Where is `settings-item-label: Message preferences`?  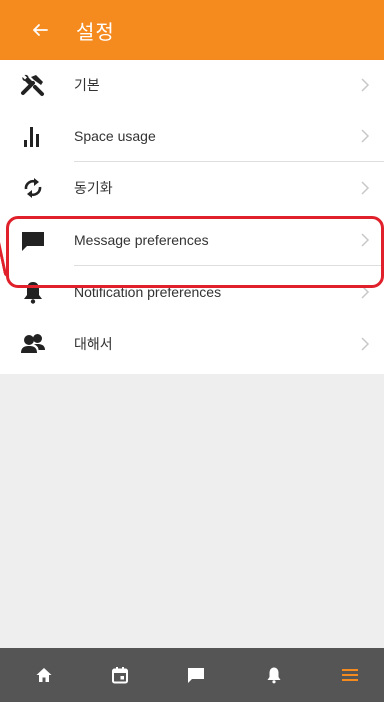 settings-item-label: Message preferences is located at coordinates (141, 240).